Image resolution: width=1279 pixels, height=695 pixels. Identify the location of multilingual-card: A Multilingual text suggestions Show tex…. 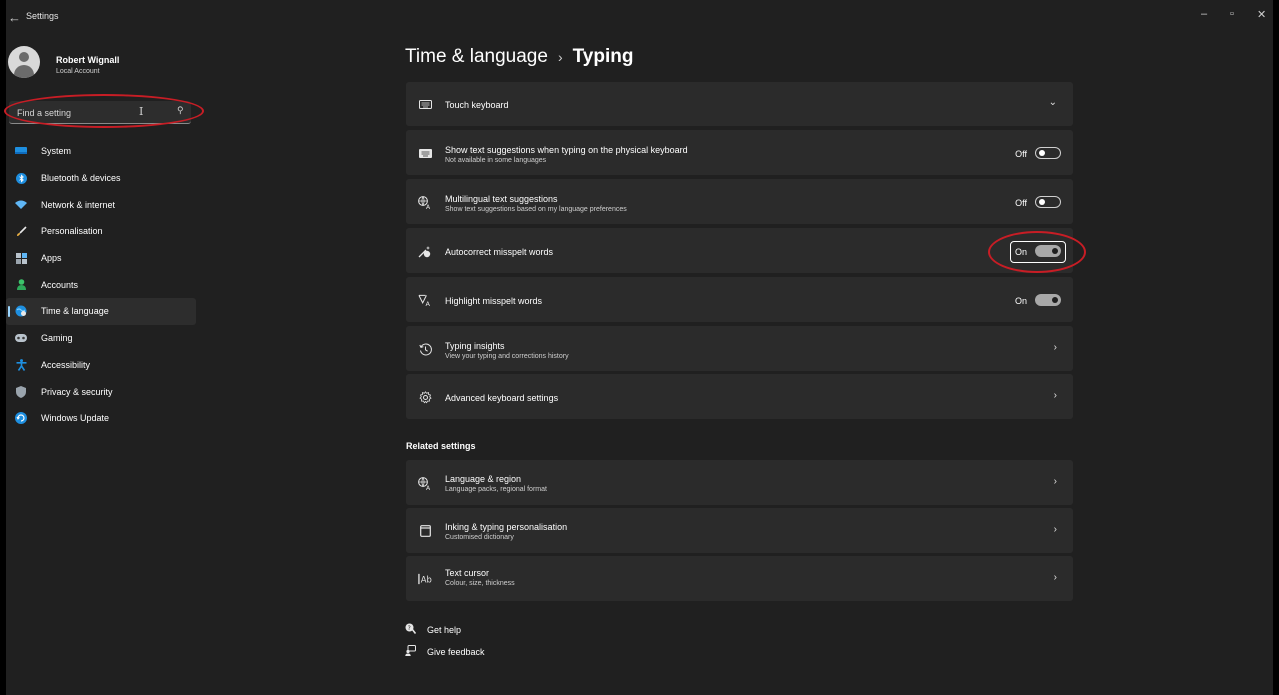
(739, 201).